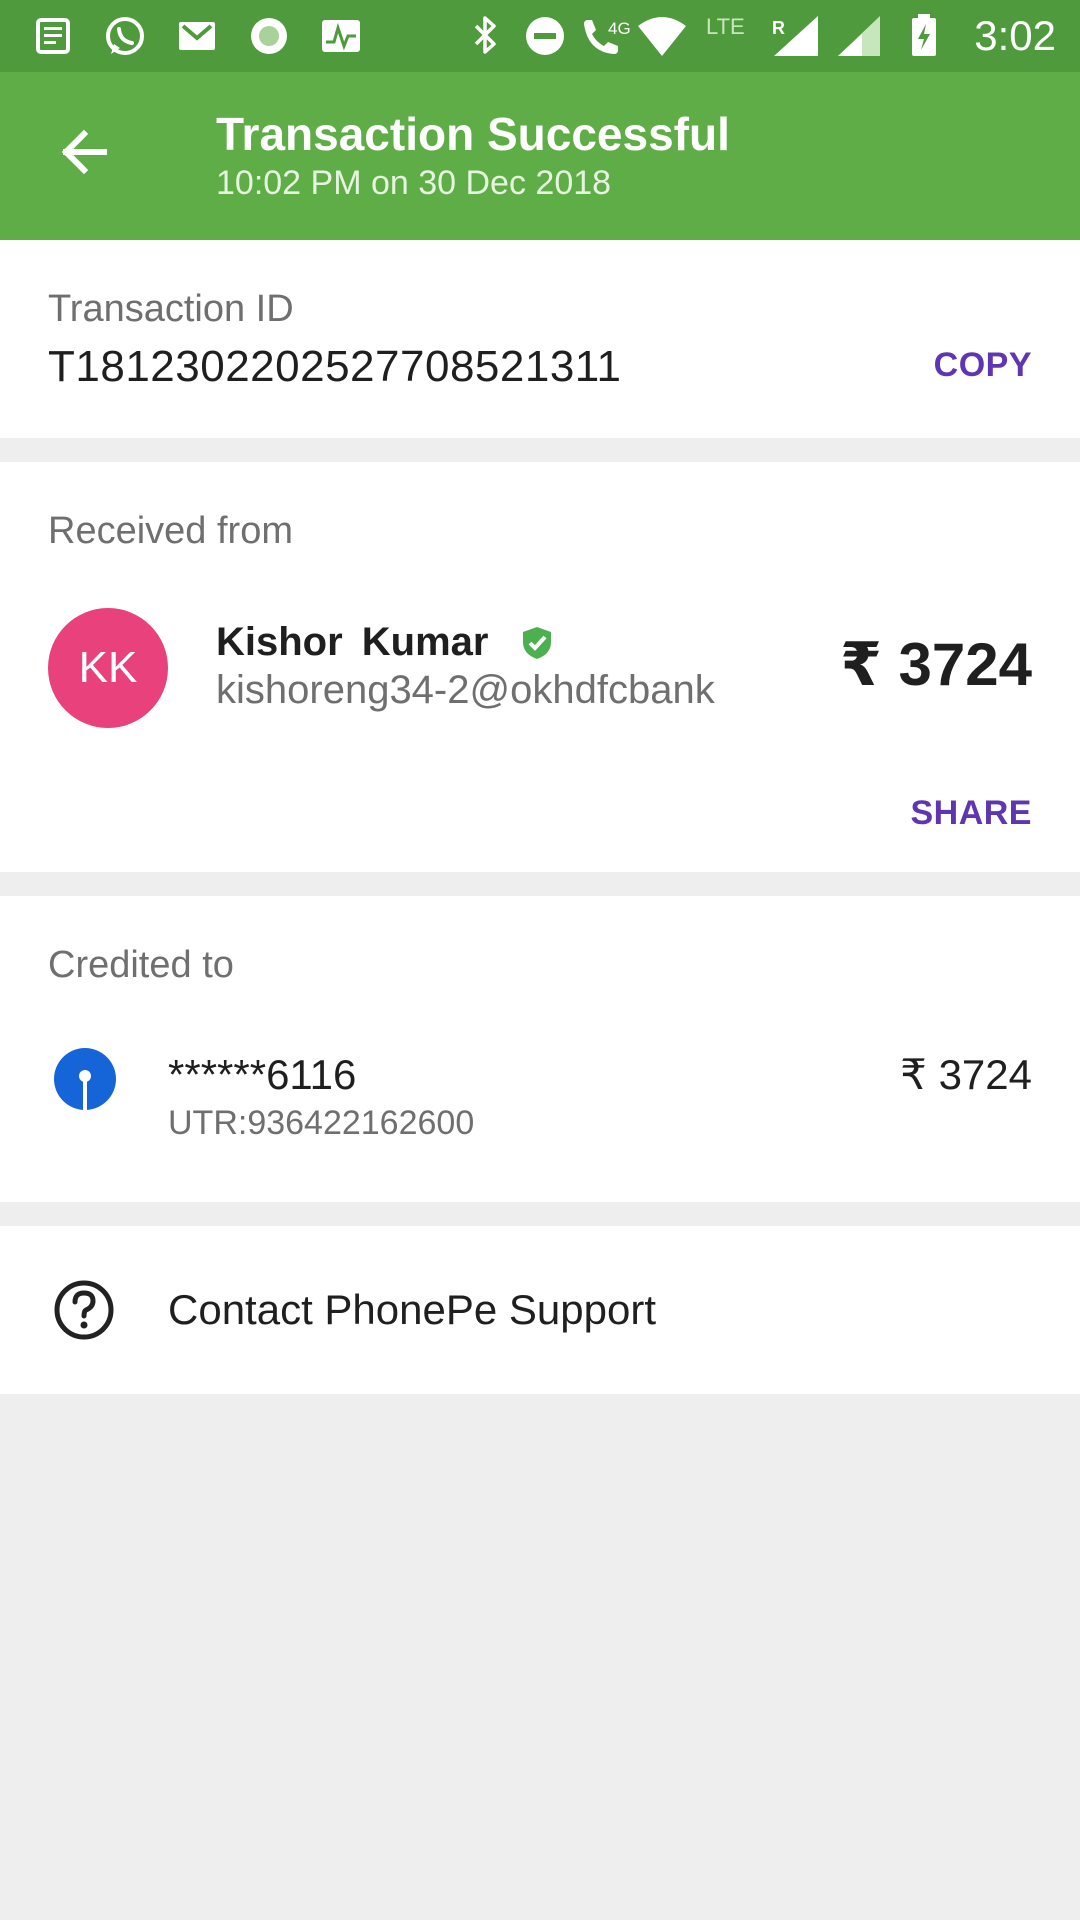  I want to click on sender-name: Kishor Kumar, so click(385, 642).